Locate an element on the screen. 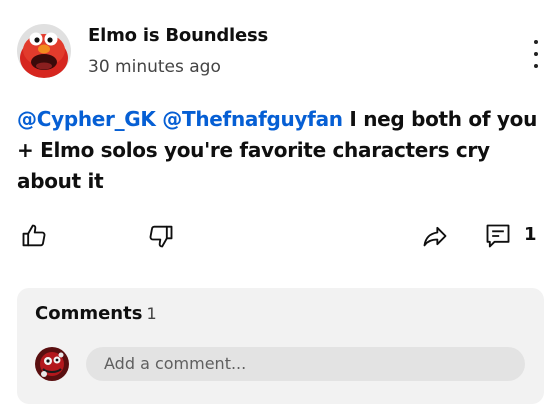 This screenshot has height=404, width=560. comment-icon is located at coordinates (498, 236).